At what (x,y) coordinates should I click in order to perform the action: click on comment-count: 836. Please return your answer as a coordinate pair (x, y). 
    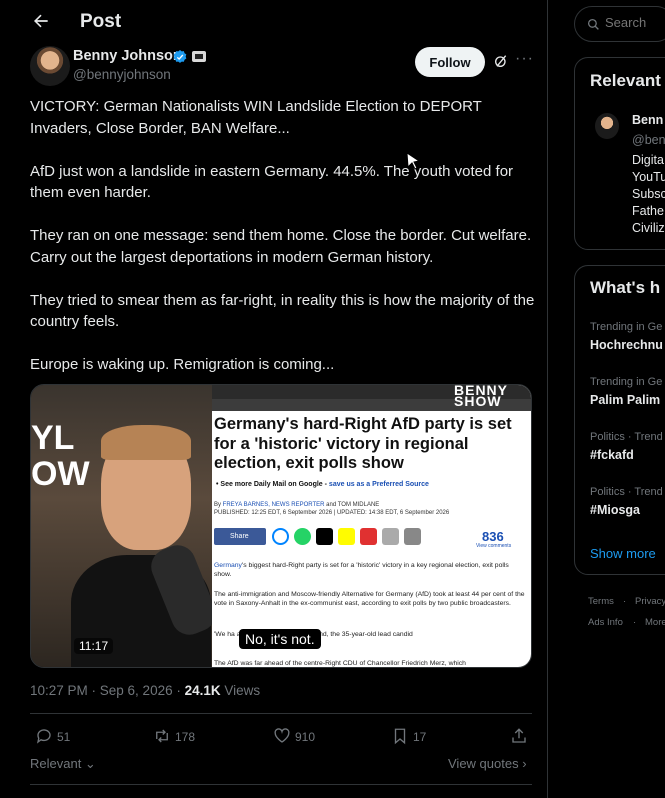
    Looking at the image, I should click on (493, 536).